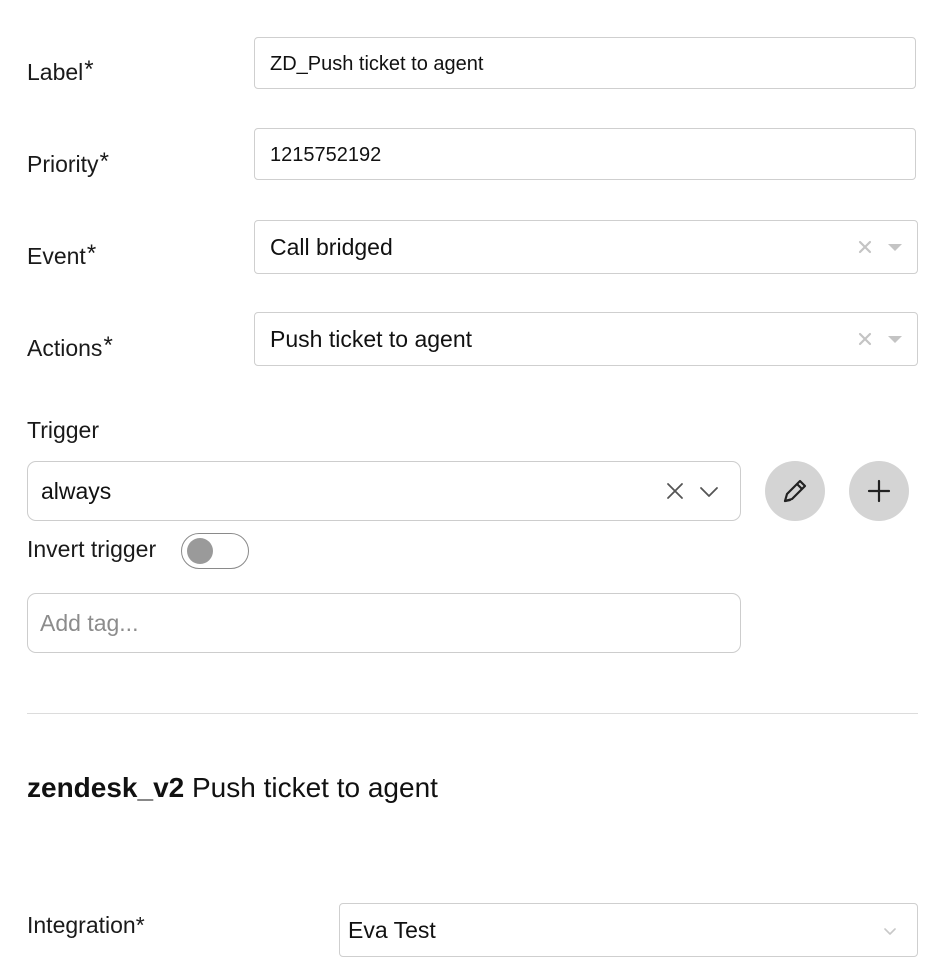  I want to click on integration-name: zendesk_v2, so click(106, 787).